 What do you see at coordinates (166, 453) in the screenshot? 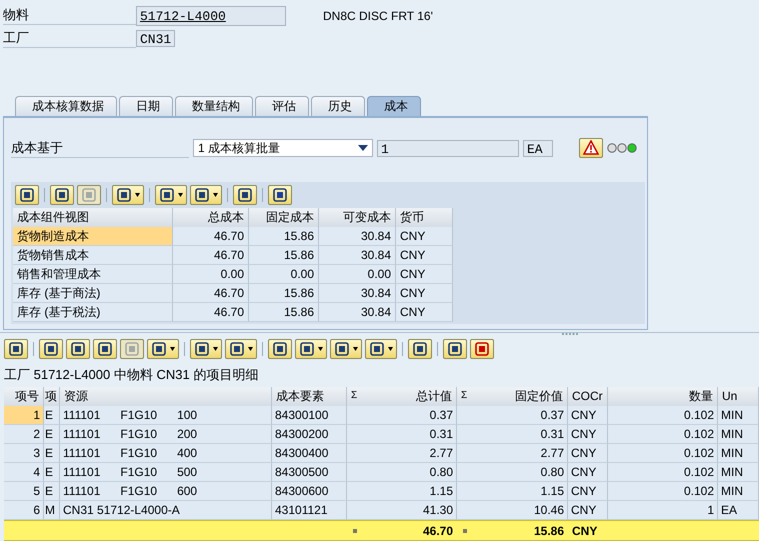
I see `table-cell: 111101 F1G10 400` at bounding box center [166, 453].